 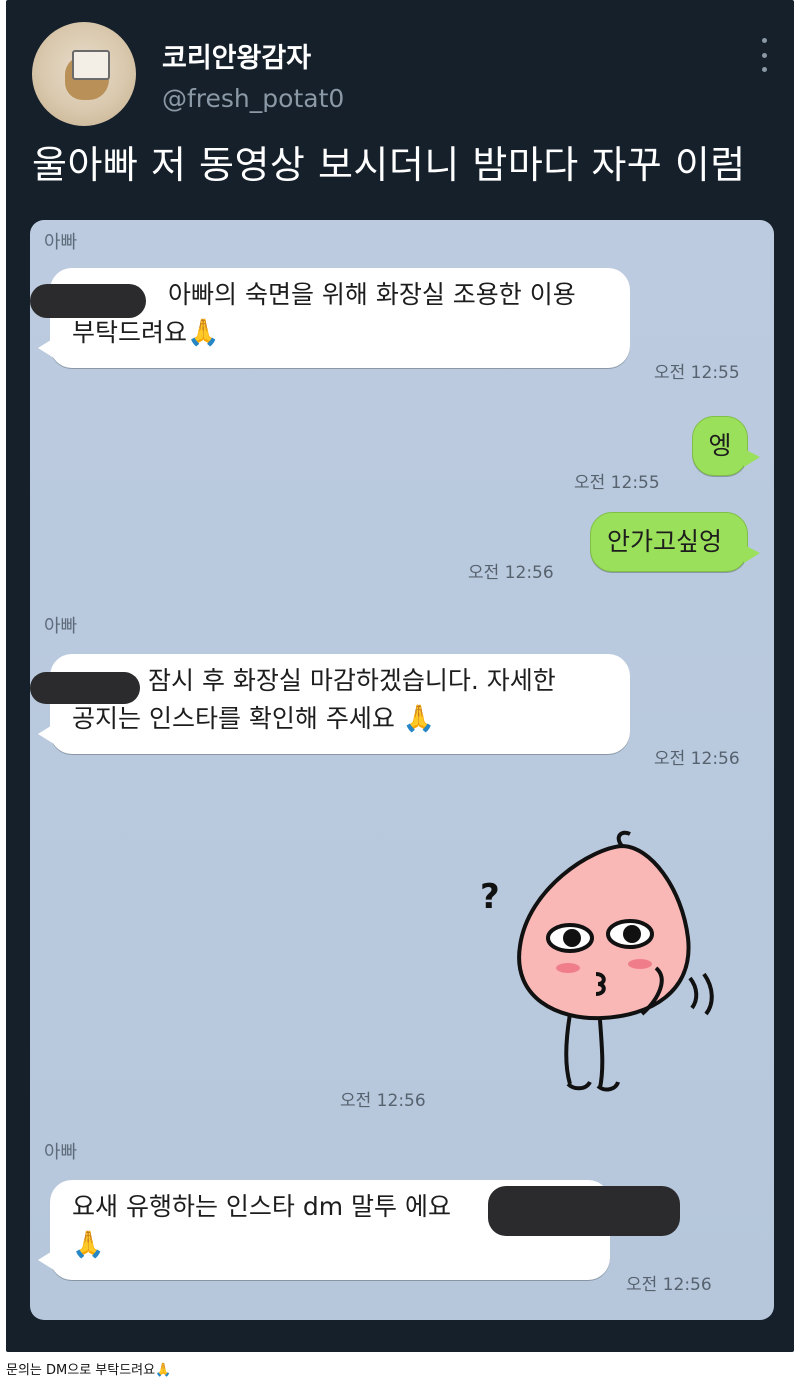 I want to click on sticker-pupil-right, so click(x=632, y=934).